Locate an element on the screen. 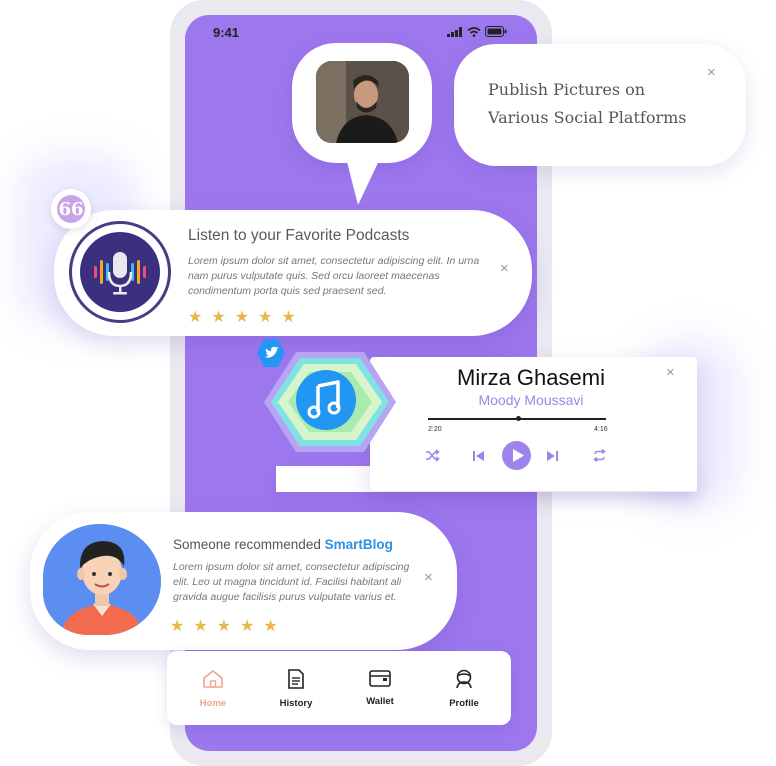 The image size is (776, 766). battery-icon is located at coordinates (496, 31).